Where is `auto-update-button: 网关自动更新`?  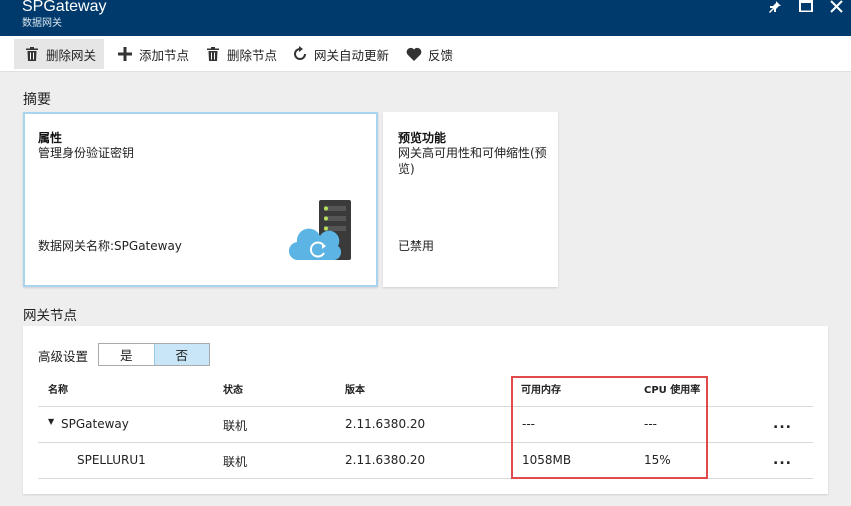
auto-update-button: 网关自动更新 is located at coordinates (340, 54).